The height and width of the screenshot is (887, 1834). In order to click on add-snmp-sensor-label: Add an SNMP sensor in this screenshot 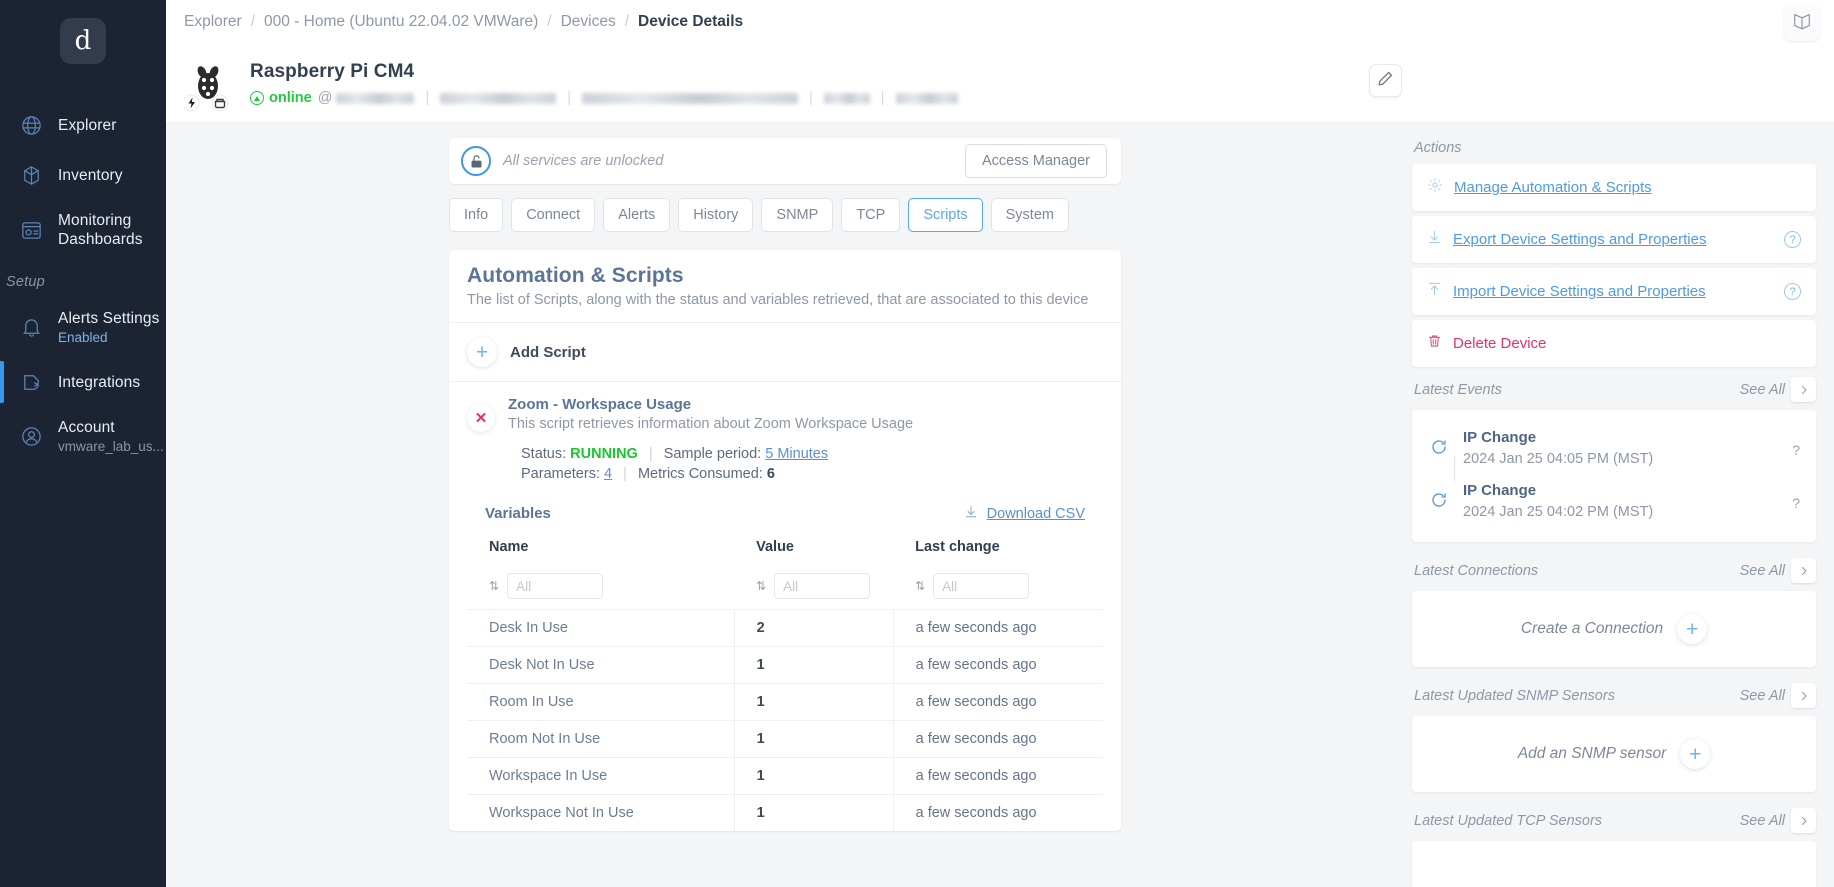, I will do `click(1592, 753)`.